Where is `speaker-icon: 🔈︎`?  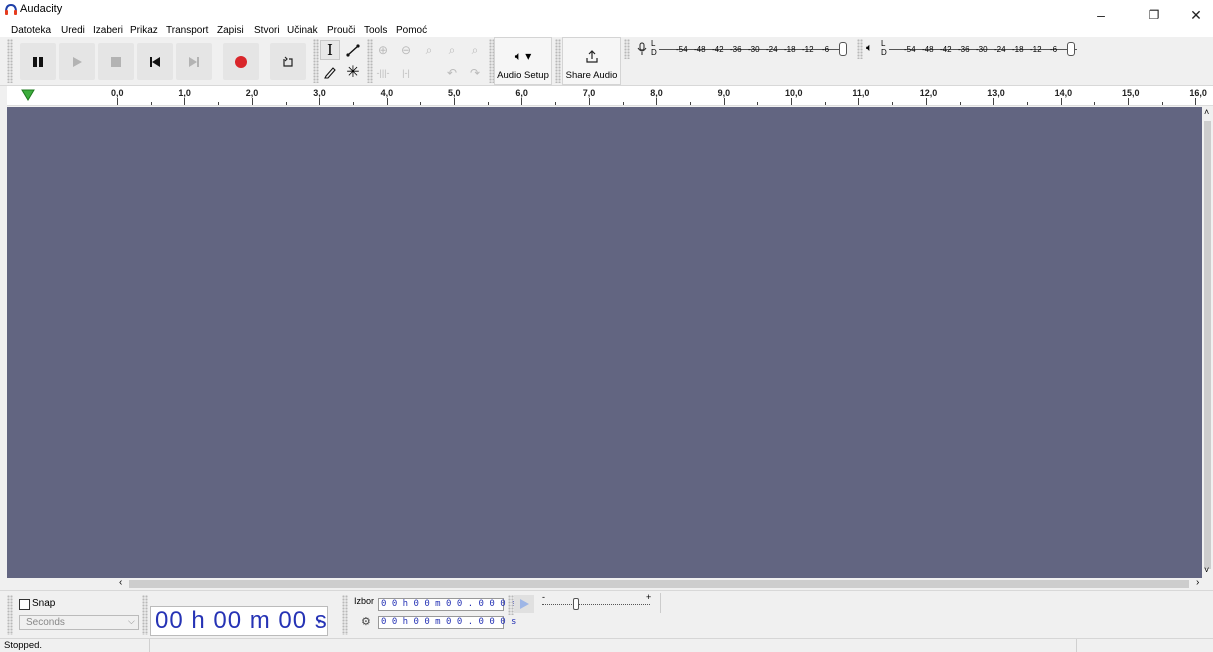 speaker-icon: 🔈︎ is located at coordinates (869, 48).